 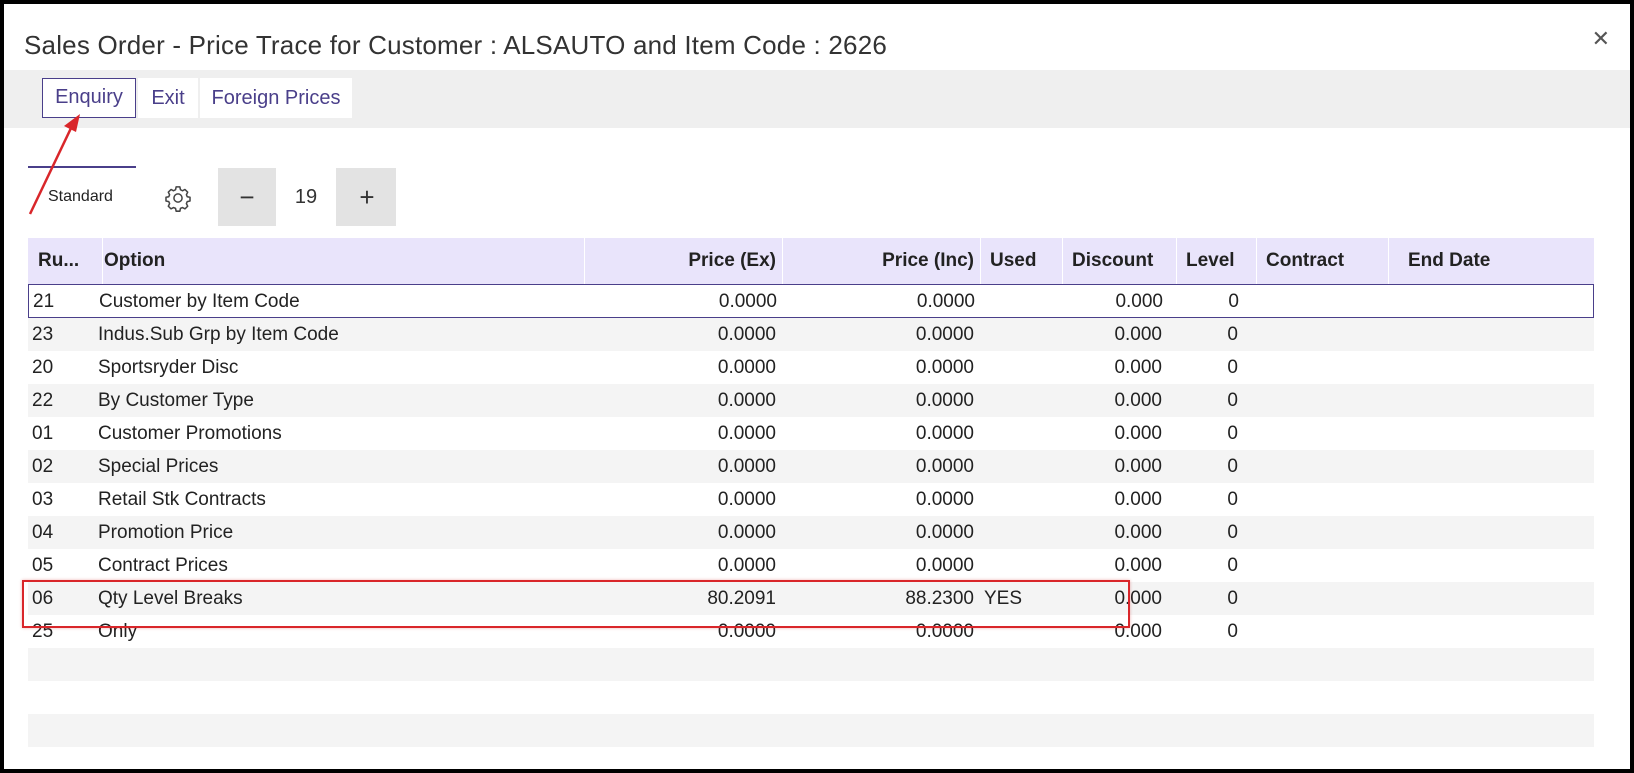 I want to click on cell-rule: 22, so click(x=43, y=400).